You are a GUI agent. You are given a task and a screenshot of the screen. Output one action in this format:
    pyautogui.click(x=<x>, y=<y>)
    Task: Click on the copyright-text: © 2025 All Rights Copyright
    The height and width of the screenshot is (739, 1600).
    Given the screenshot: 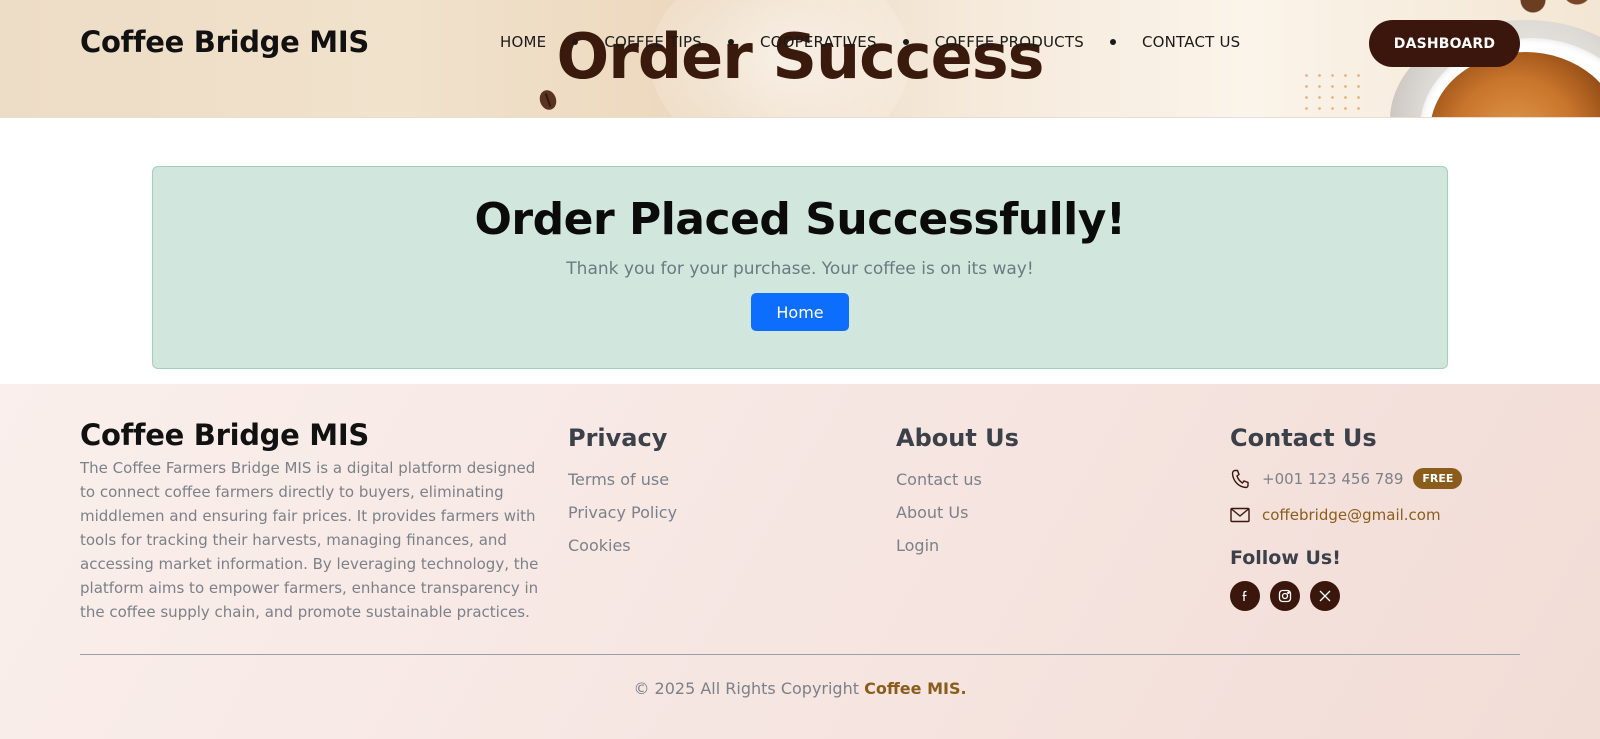 What is the action you would take?
    pyautogui.click(x=746, y=688)
    